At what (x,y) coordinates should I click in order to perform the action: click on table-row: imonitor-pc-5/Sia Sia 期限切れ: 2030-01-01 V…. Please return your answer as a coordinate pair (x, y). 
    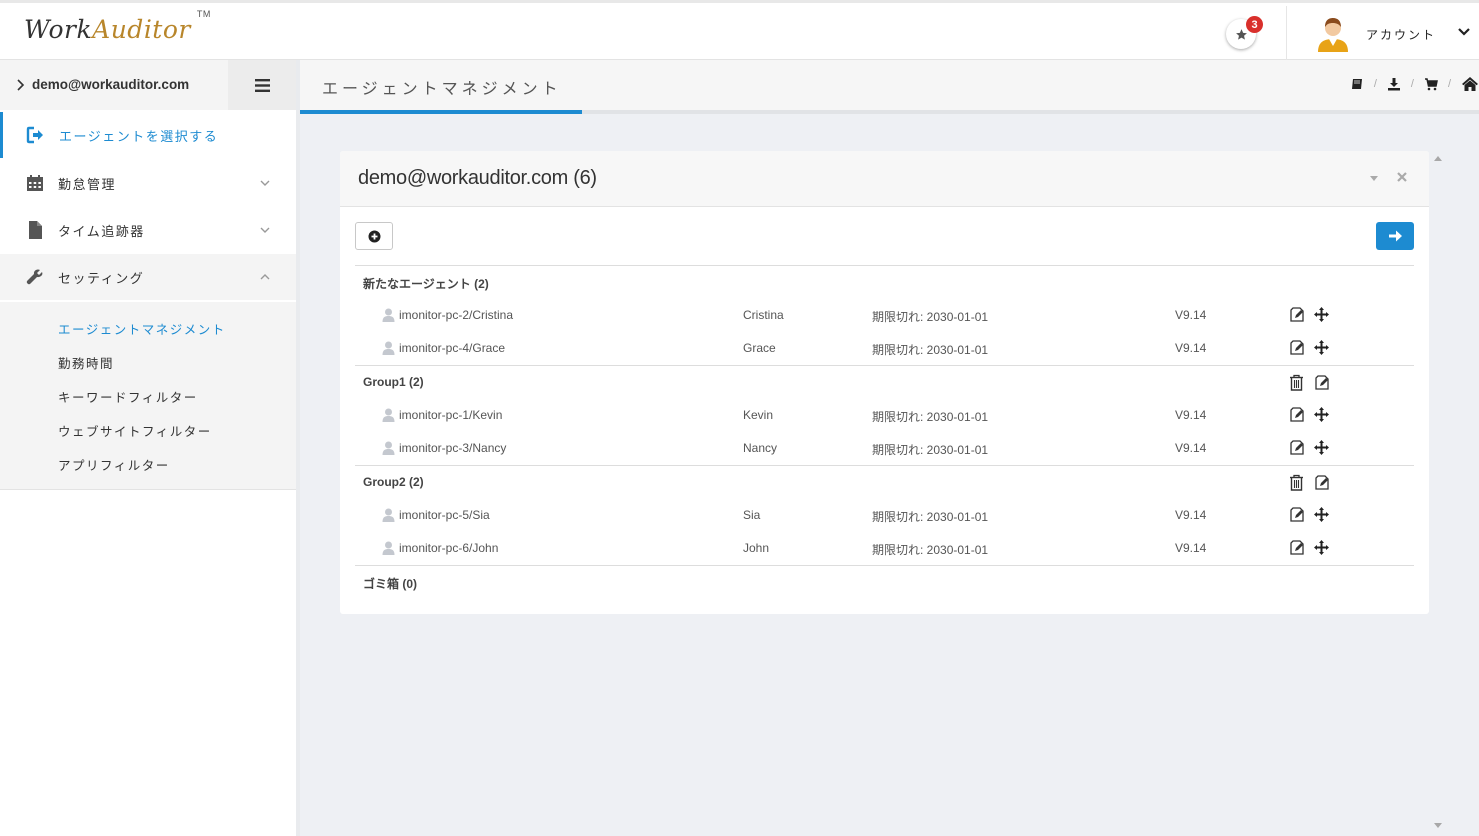
    Looking at the image, I should click on (884, 515).